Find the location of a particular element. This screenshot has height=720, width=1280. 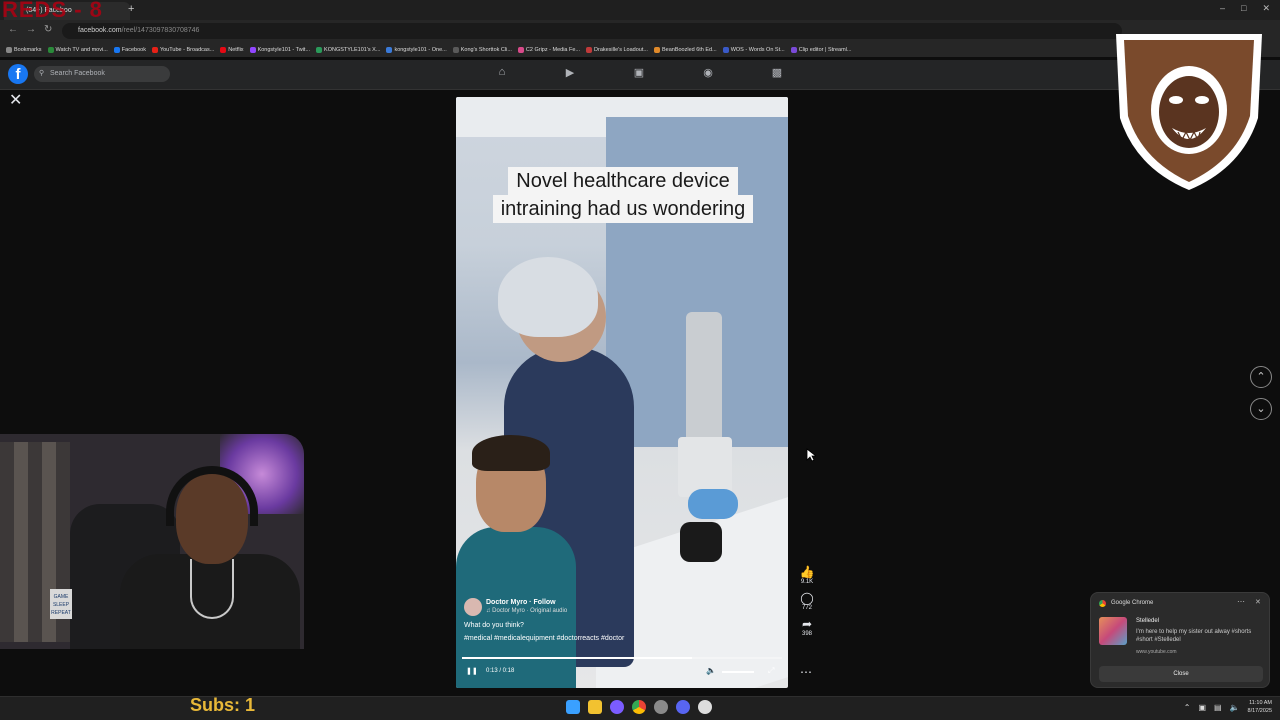

pause-icon: ❚❚ is located at coordinates (472, 671).